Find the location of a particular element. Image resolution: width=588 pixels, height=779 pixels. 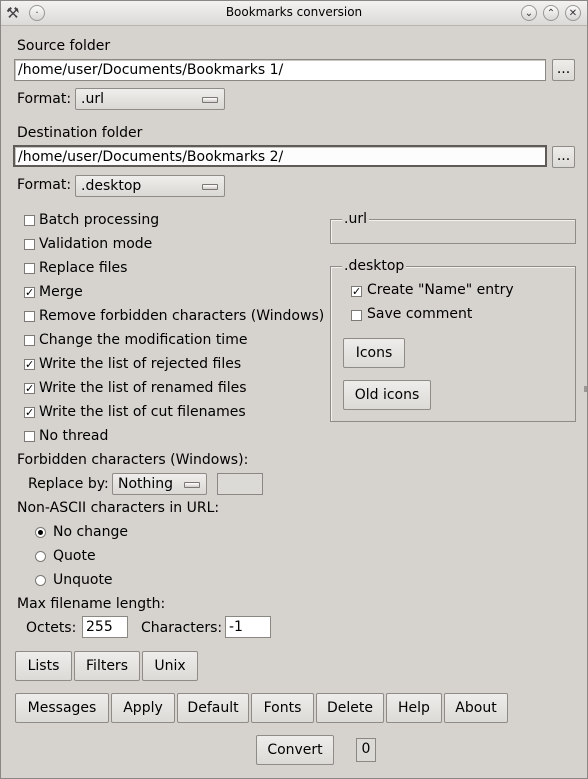

characters-field: -1 is located at coordinates (248, 627).